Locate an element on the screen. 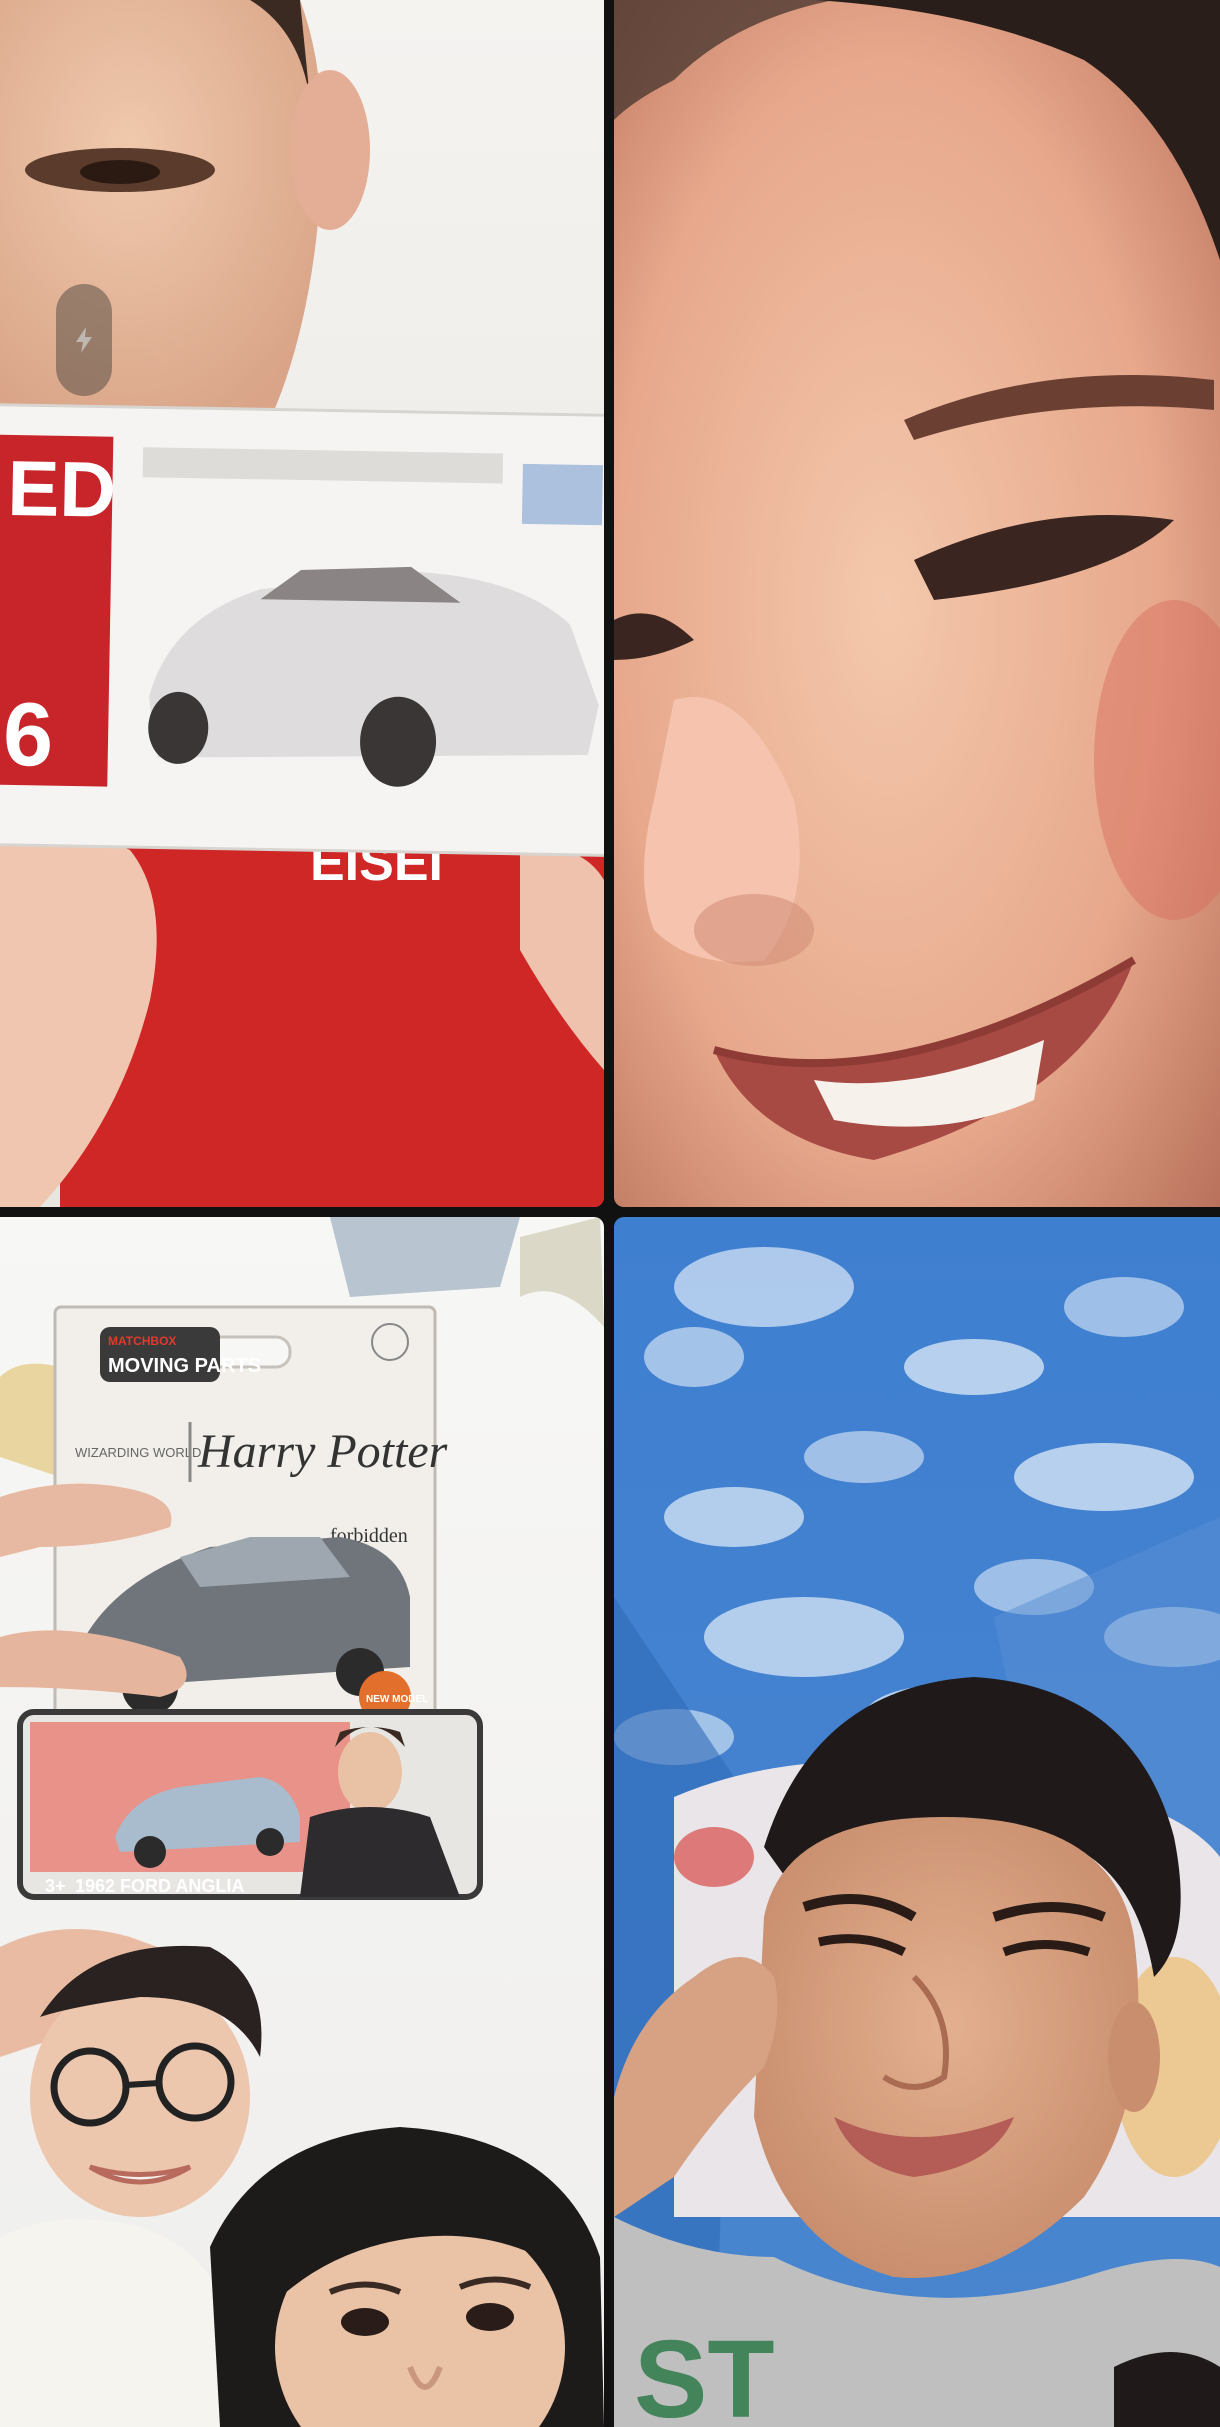 This screenshot has width=1220, height=2427. flash-toggle-button is located at coordinates (84, 340).